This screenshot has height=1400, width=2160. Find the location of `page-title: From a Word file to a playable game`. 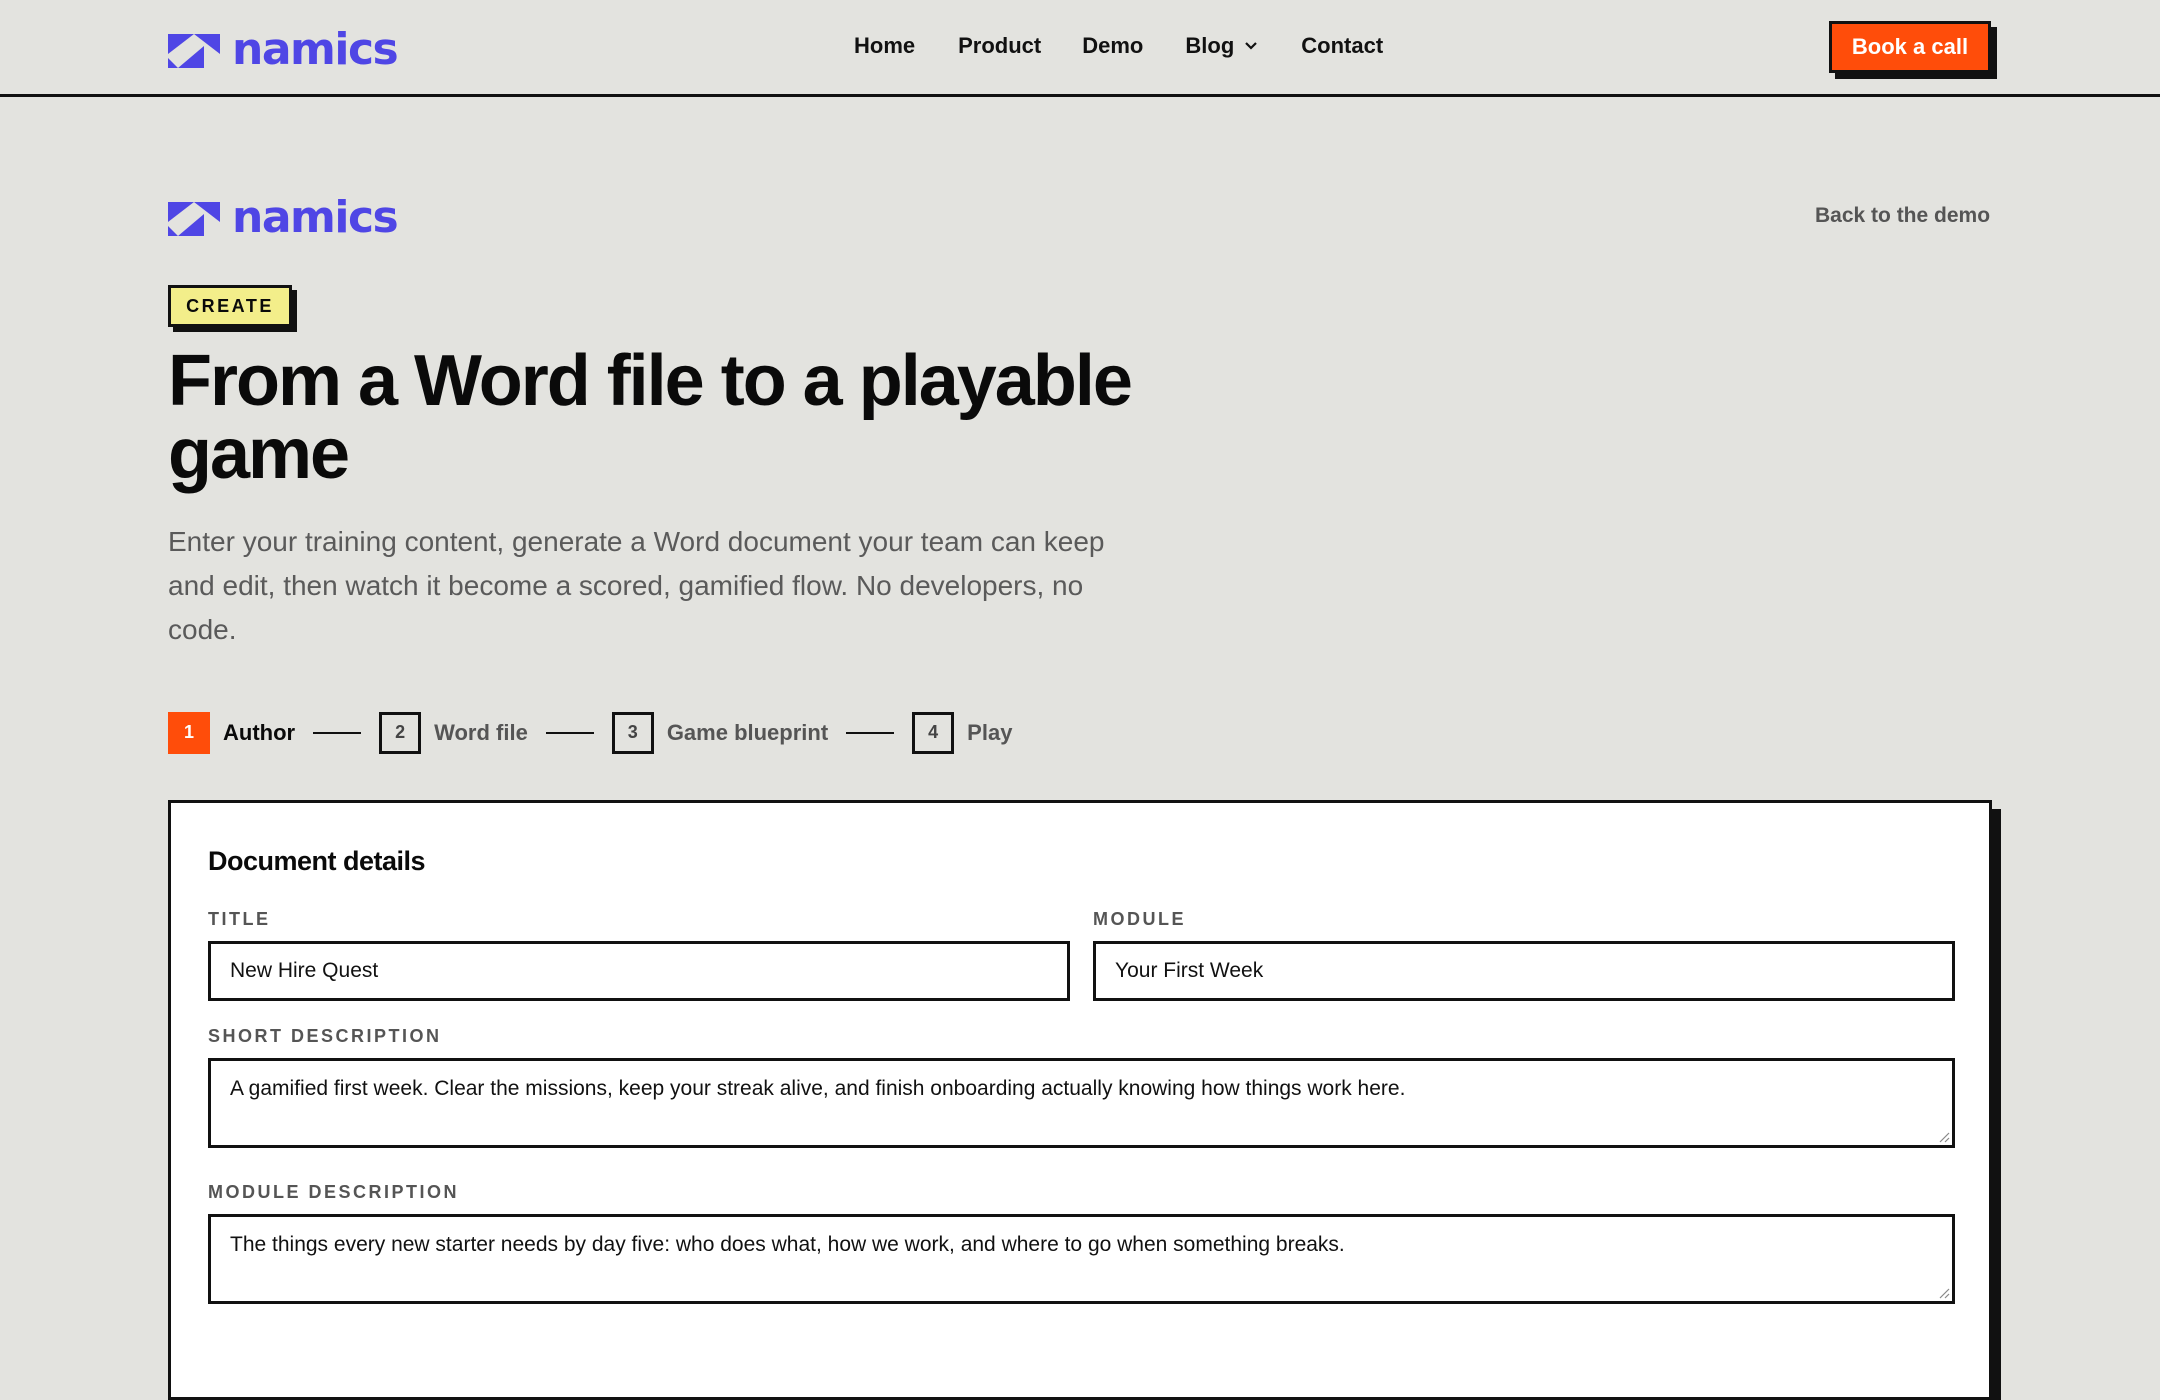

page-title: From a Word file to a playable game is located at coordinates (650, 417).